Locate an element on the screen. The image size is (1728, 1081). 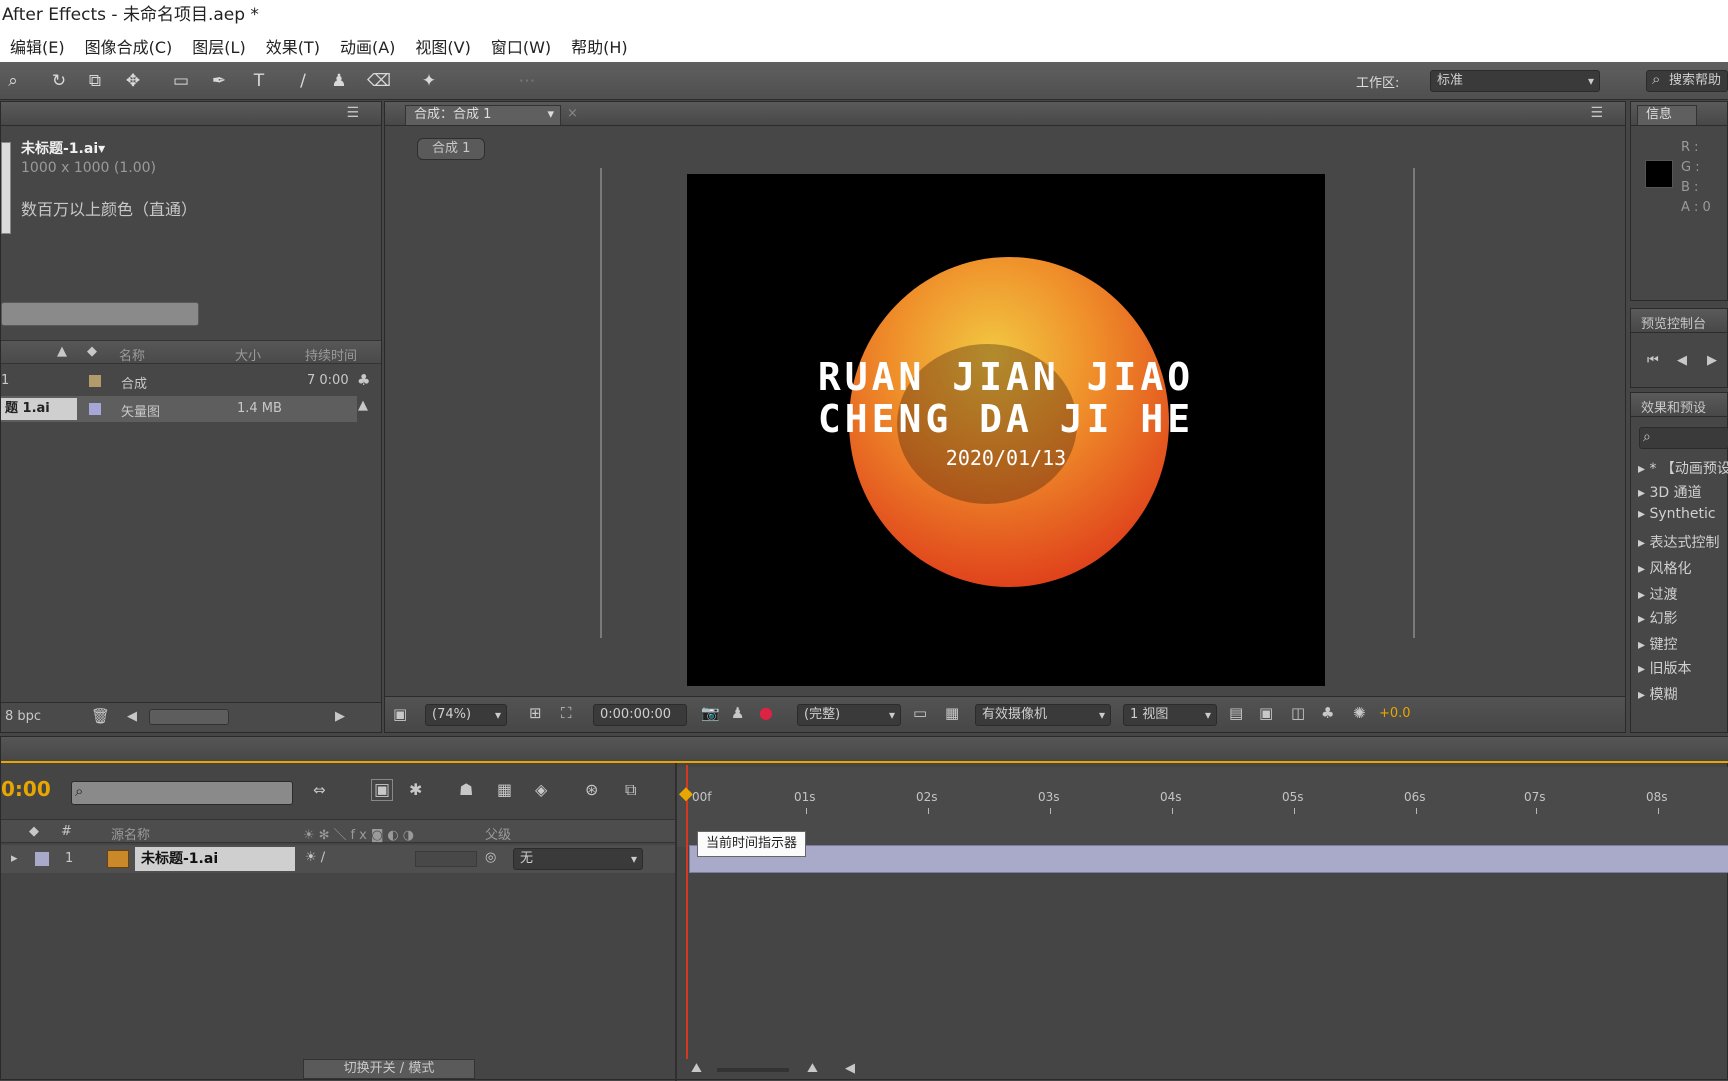
column-parent: 父级 is located at coordinates (498, 833).